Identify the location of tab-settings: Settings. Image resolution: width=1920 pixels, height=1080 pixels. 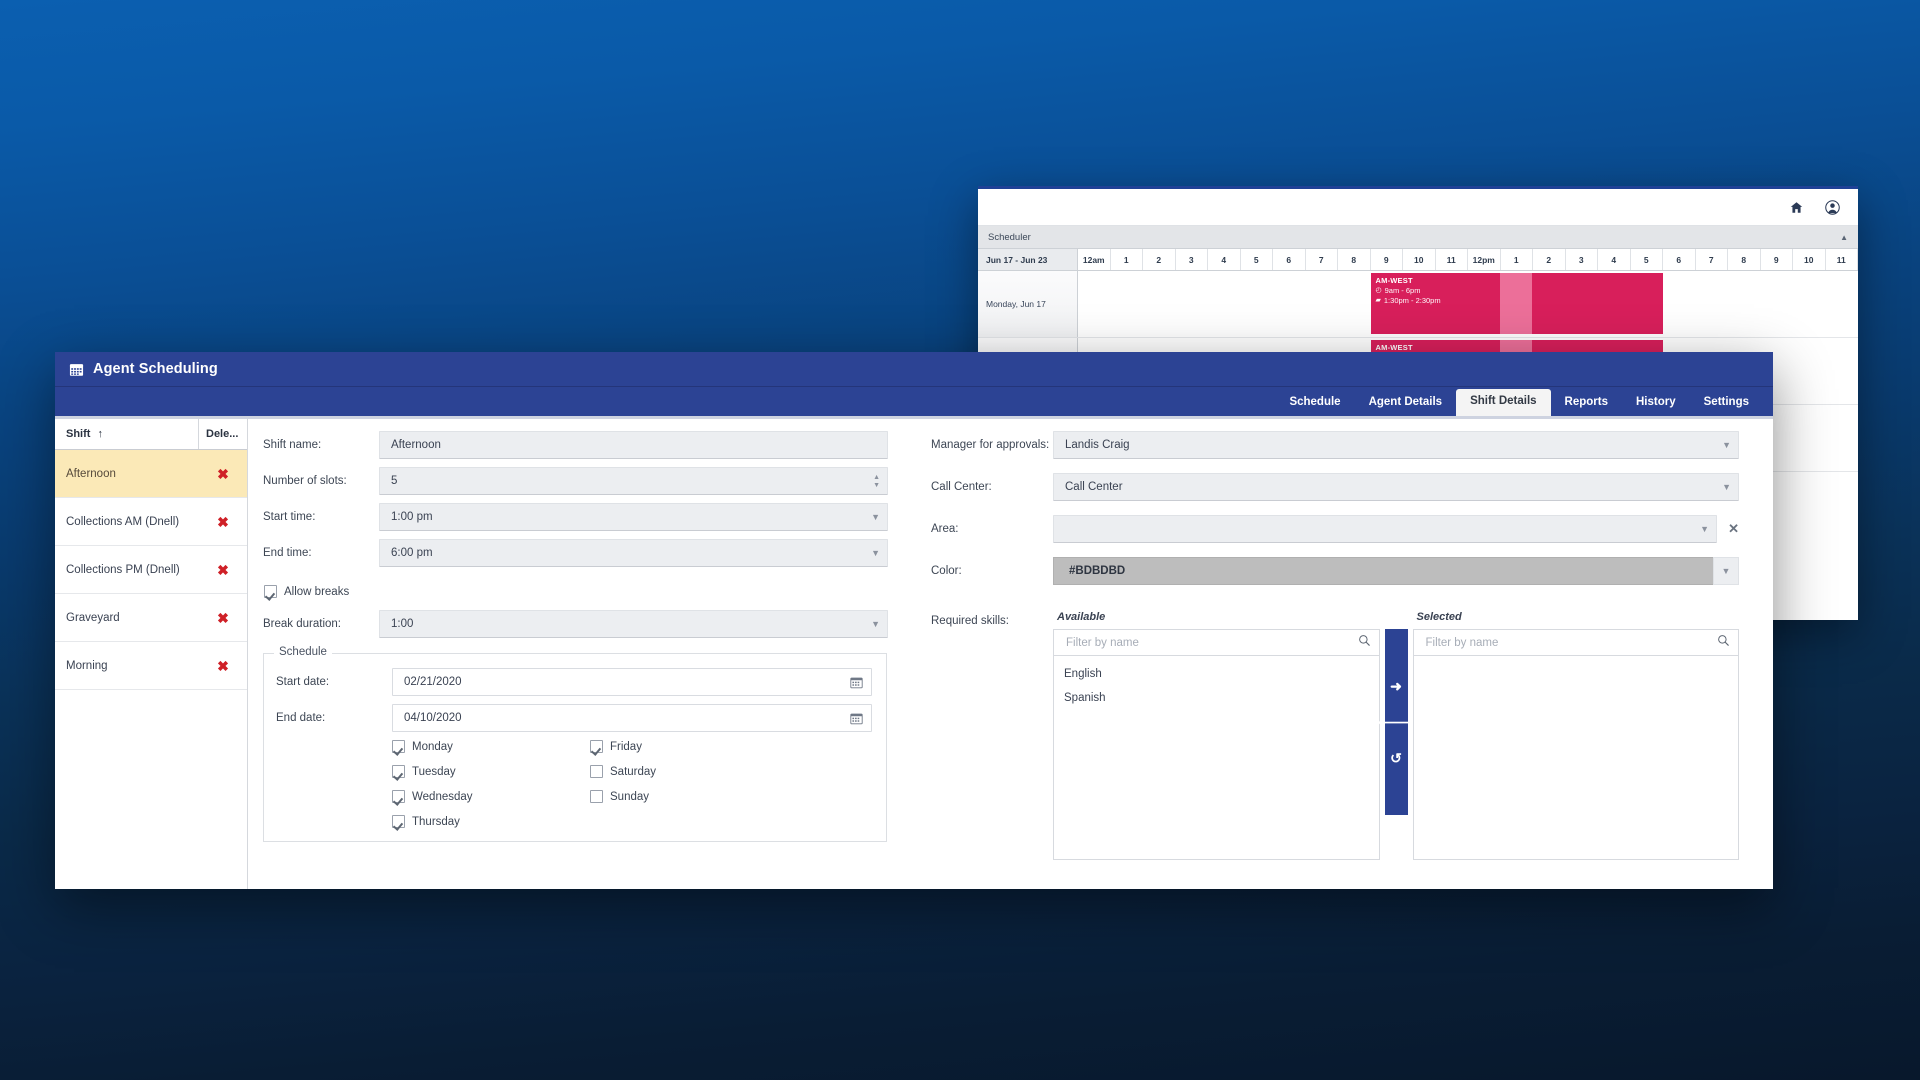
(1726, 403).